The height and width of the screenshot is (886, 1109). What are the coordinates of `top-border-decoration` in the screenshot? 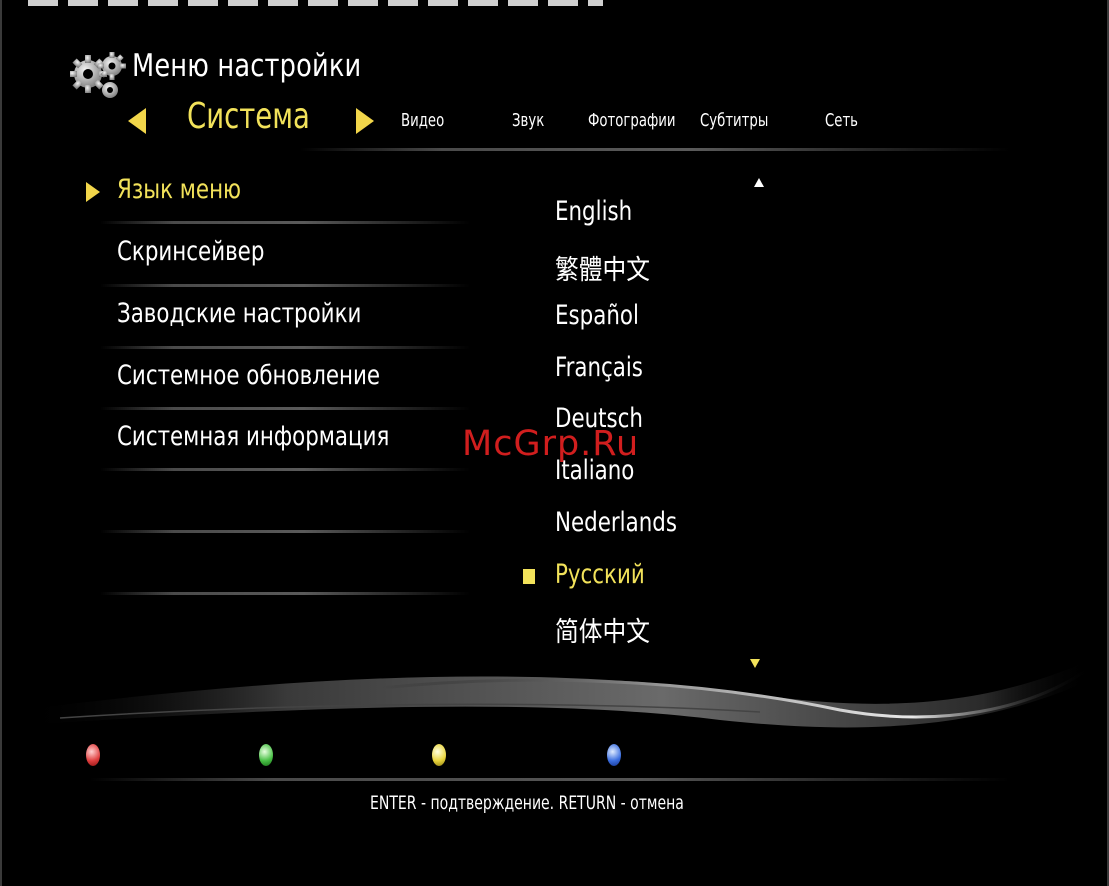 It's located at (315, 3).